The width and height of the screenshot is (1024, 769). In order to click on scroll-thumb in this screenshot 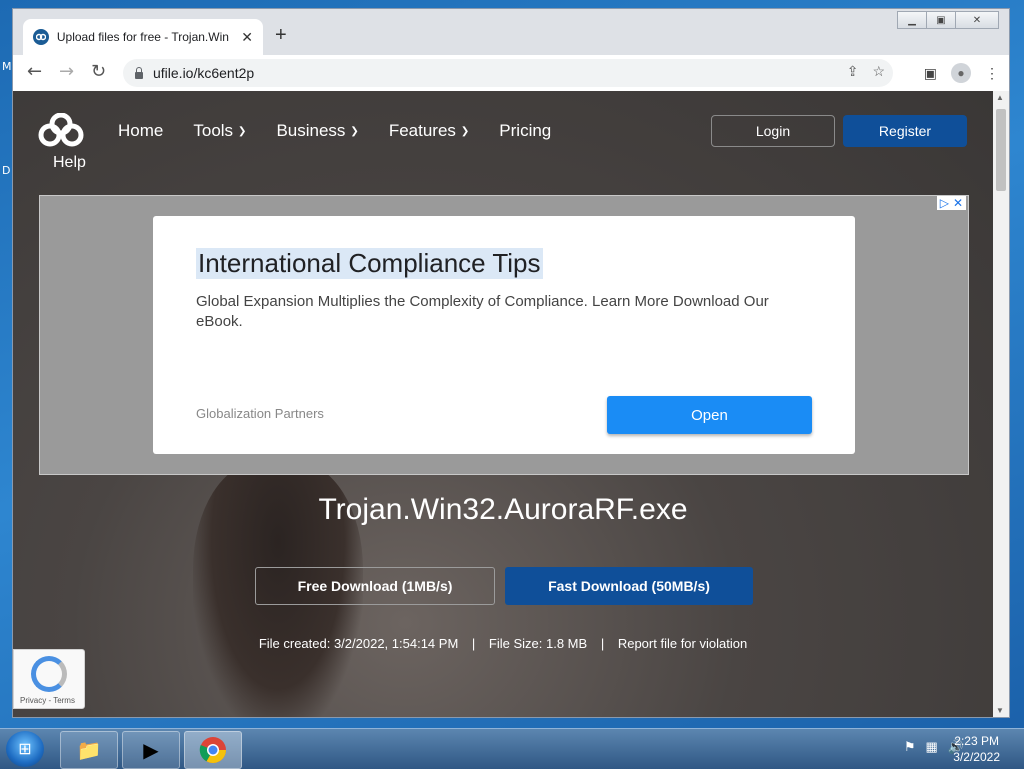, I will do `click(1001, 150)`.